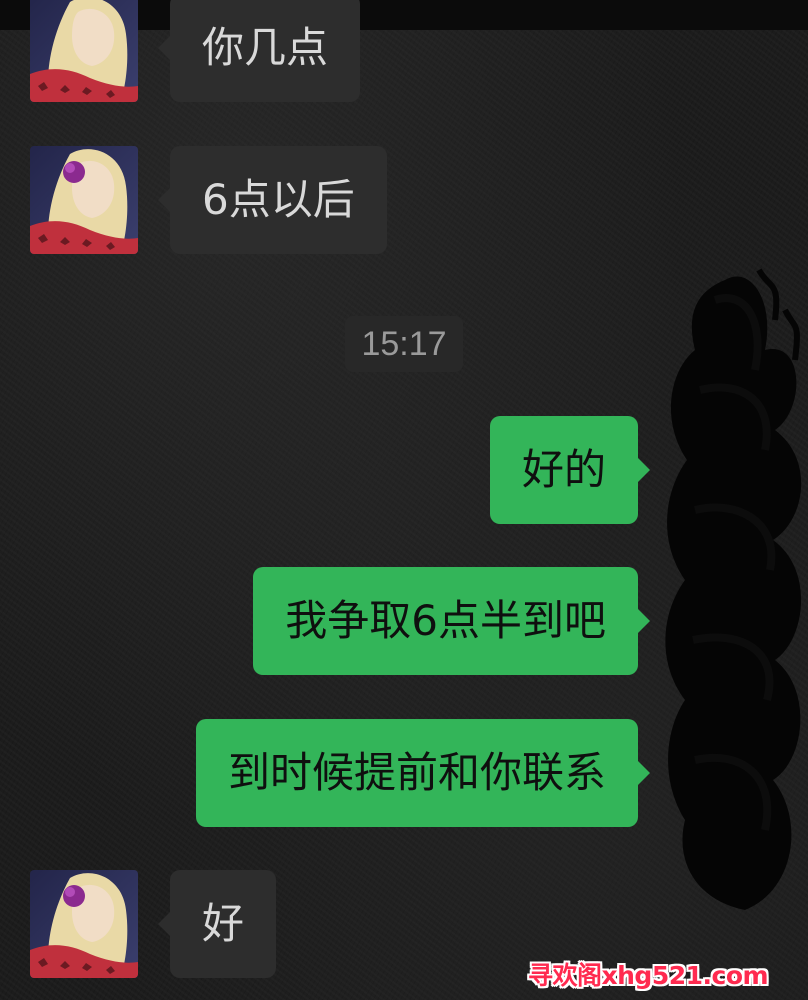  What do you see at coordinates (733, 589) in the screenshot?
I see `redaction-scribble-icon` at bounding box center [733, 589].